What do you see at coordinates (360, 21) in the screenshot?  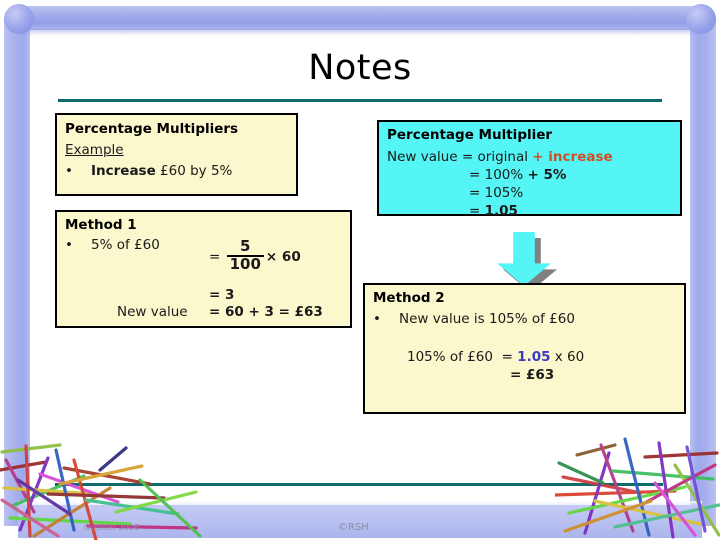 I see `frame-top-bar` at bounding box center [360, 21].